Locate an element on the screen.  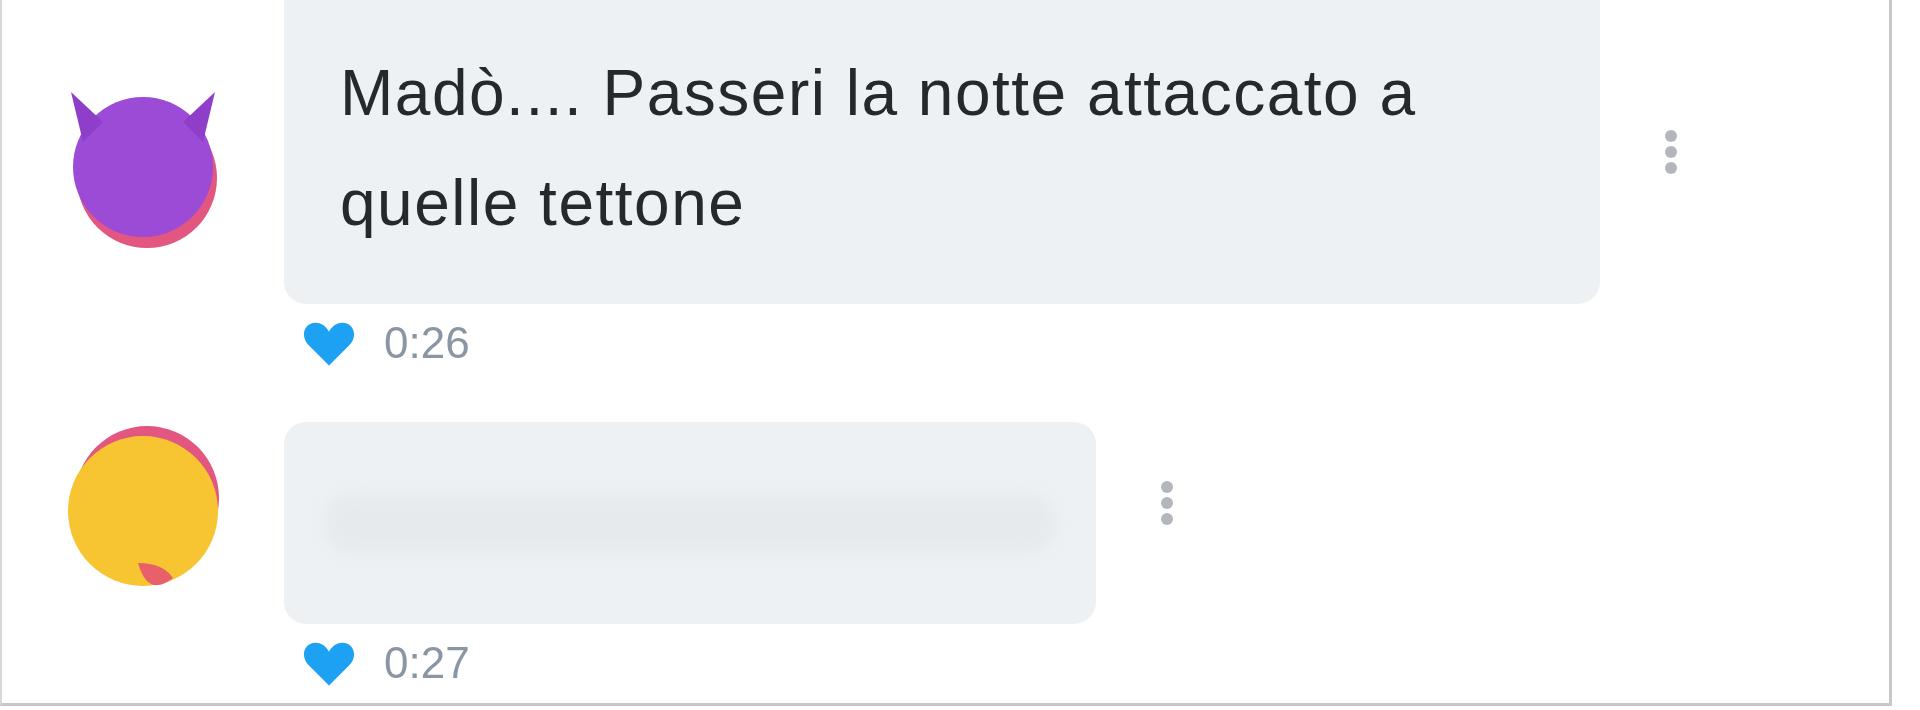
message-time: 0:26 is located at coordinates (427, 343).